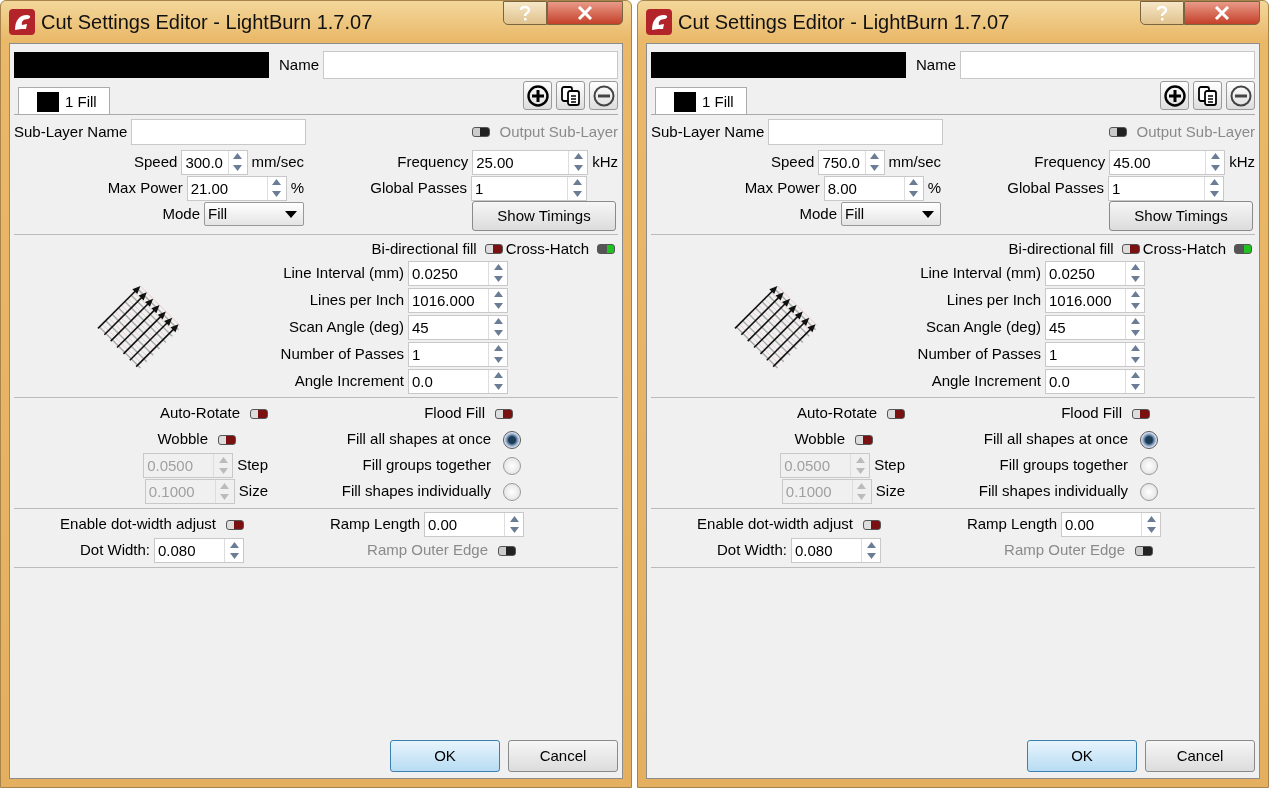 The height and width of the screenshot is (790, 1275). Describe the element at coordinates (426, 465) in the screenshot. I see `radio-label: Fill groups together` at that location.